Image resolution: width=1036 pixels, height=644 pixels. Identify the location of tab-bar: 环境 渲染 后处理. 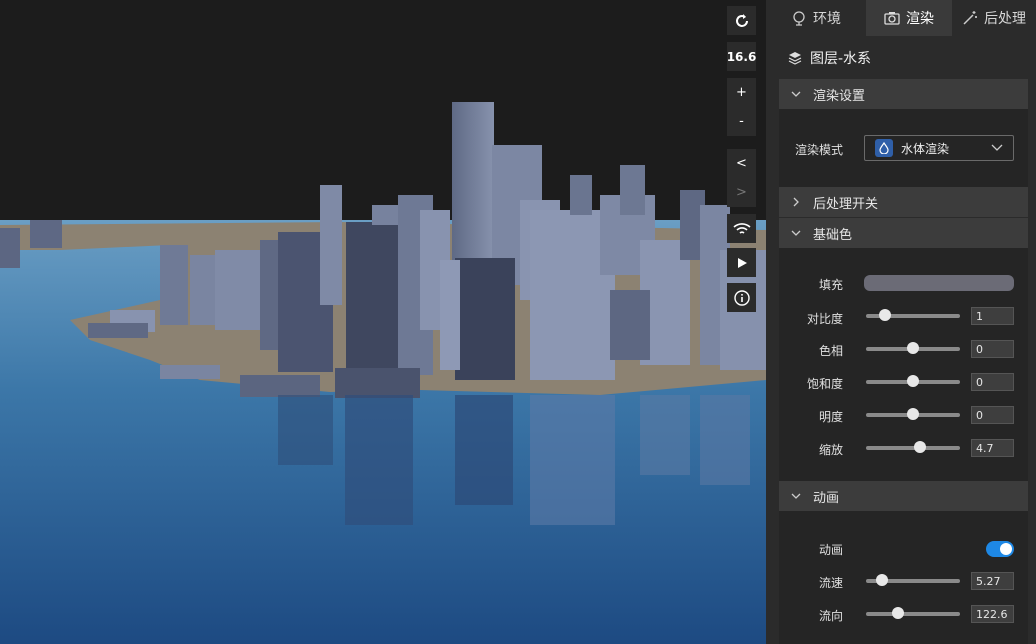
(901, 18).